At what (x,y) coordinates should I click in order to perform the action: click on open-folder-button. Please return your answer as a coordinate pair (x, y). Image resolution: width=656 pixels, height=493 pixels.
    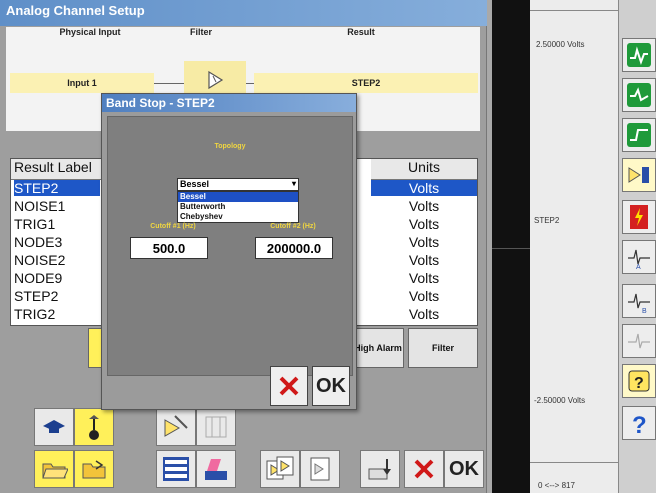
    Looking at the image, I should click on (54, 469).